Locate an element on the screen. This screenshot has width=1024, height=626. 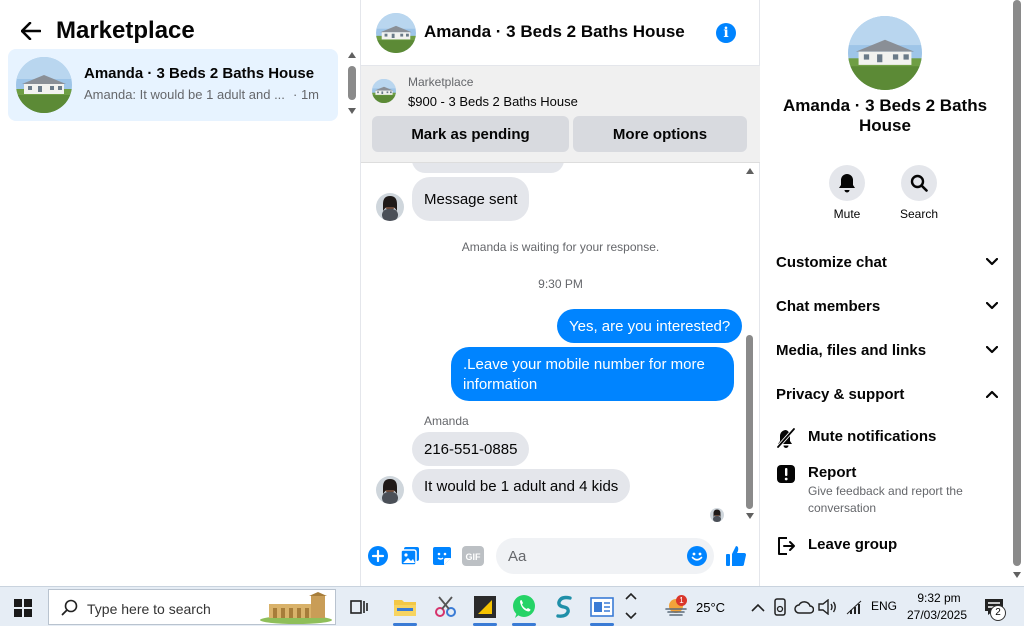
mark-as-pending-button: Mark as pending is located at coordinates (470, 134).